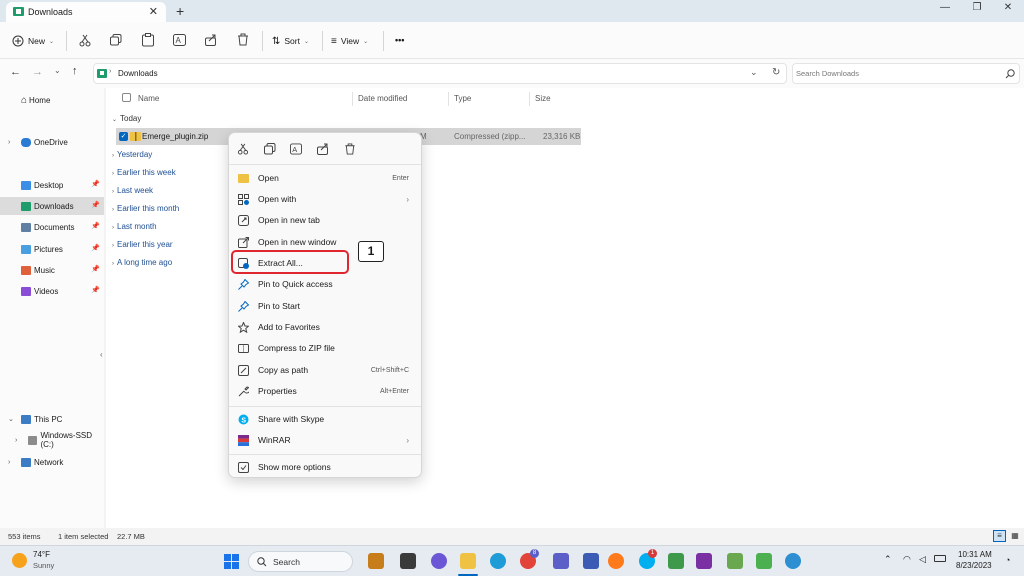  What do you see at coordinates (52, 227) in the screenshot?
I see `sidebar-item-documents: Documents 📌` at bounding box center [52, 227].